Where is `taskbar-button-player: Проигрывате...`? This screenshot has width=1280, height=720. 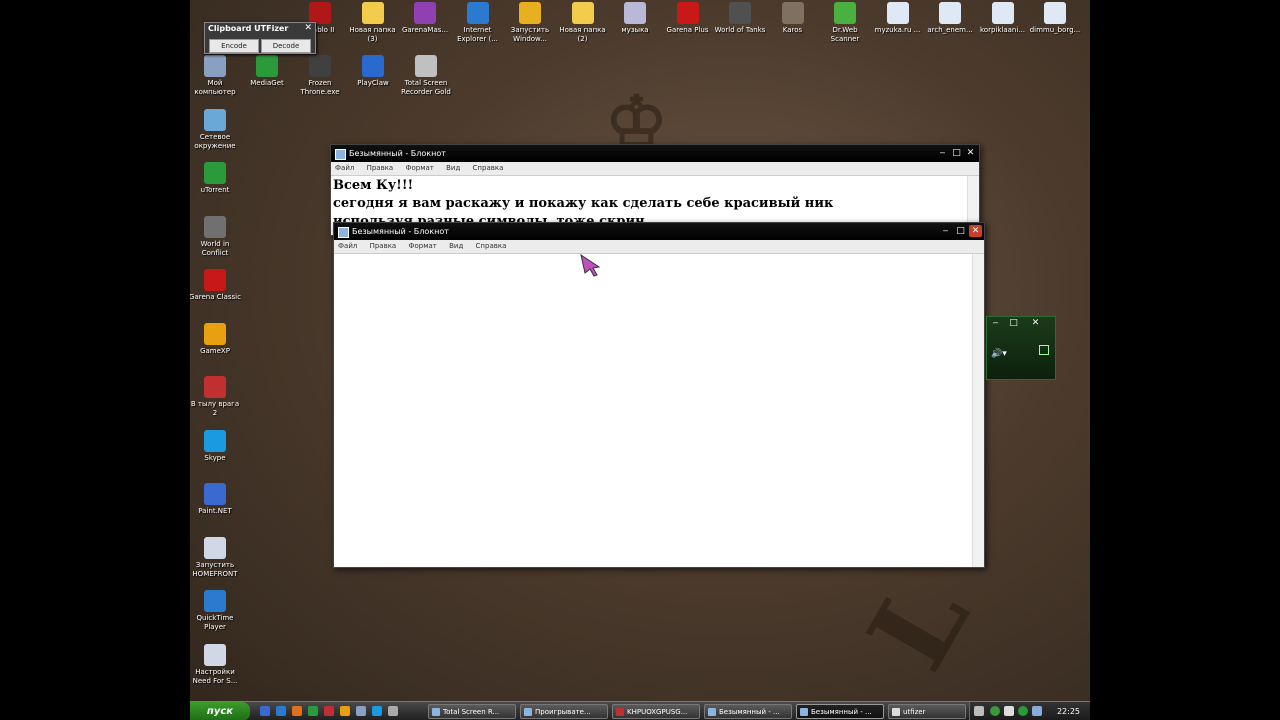
taskbar-button-player: Проигрывате... is located at coordinates (564, 711).